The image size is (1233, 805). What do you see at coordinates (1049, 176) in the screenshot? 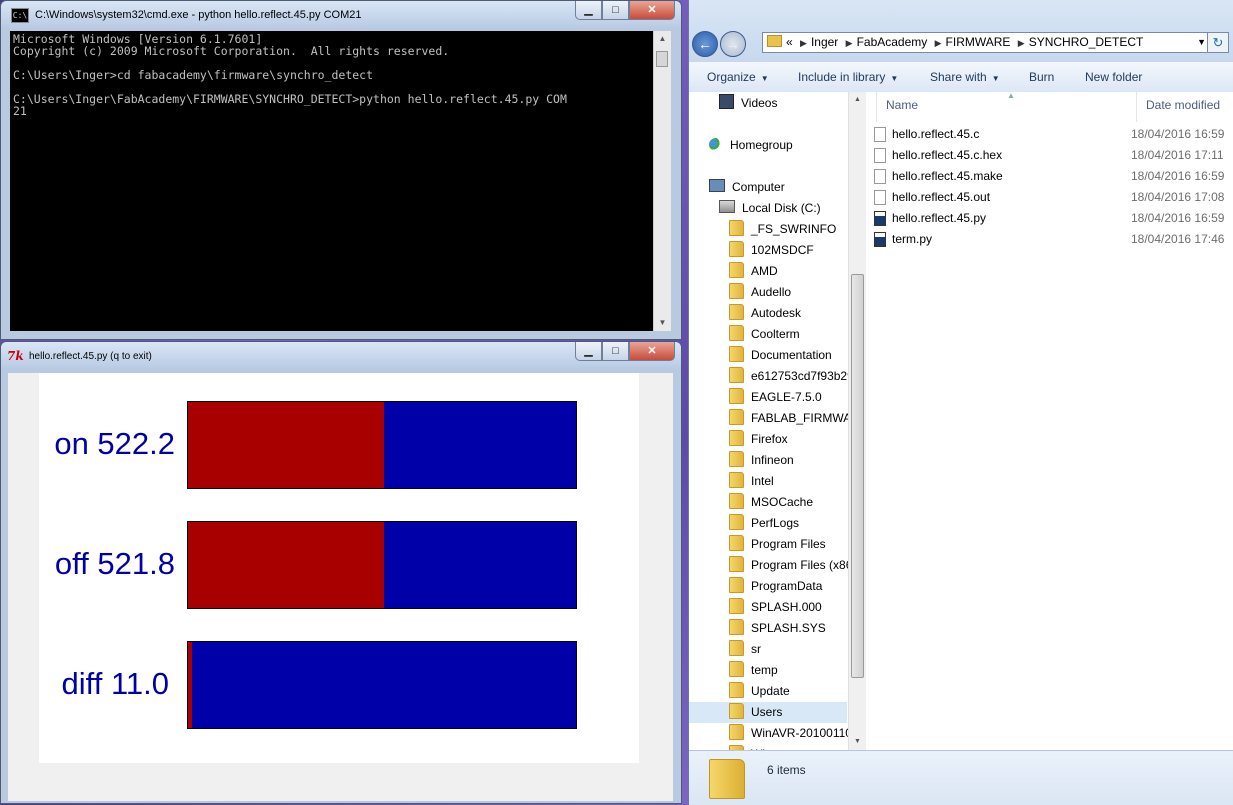
I see `file-row: hello.reflect.45.make 18/04/2016 16:59` at bounding box center [1049, 176].